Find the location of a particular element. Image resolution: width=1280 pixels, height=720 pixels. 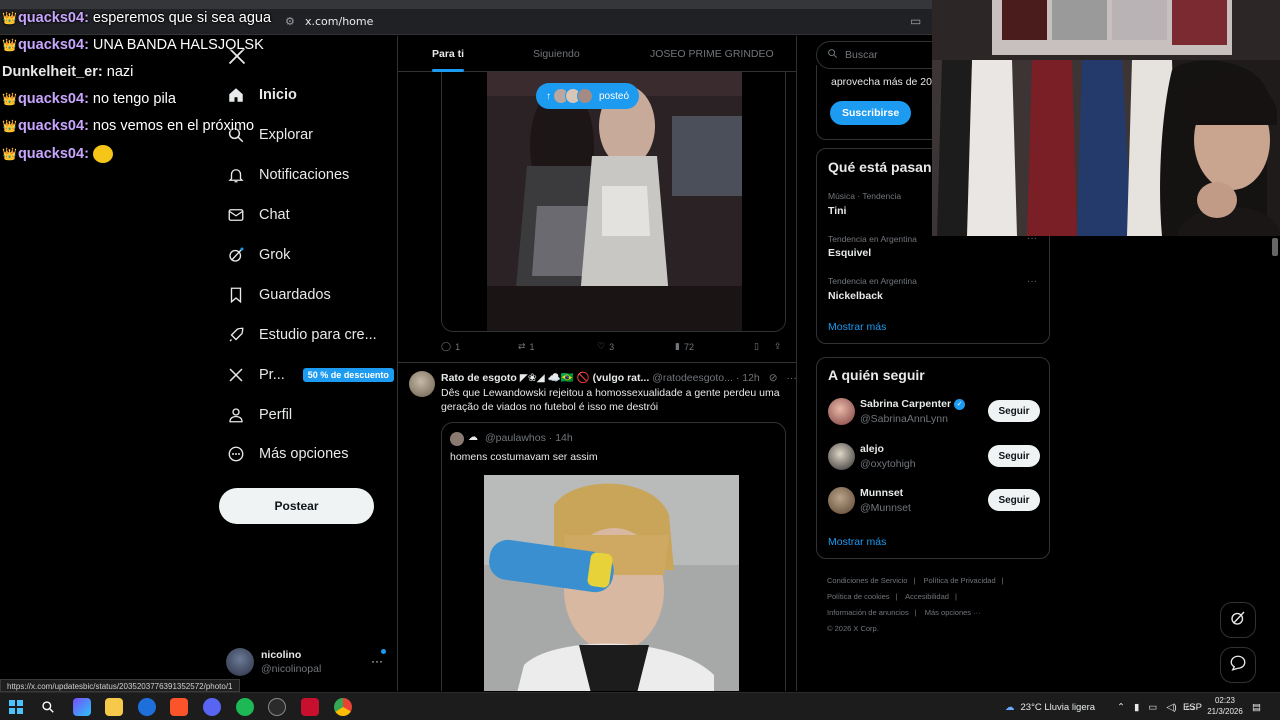

edge-icon is located at coordinates (147, 707).